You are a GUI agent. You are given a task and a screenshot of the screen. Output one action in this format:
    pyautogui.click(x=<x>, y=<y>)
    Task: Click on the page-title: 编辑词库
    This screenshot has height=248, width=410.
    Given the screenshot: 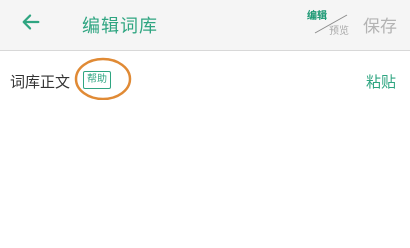 What is the action you would take?
    pyautogui.click(x=120, y=26)
    